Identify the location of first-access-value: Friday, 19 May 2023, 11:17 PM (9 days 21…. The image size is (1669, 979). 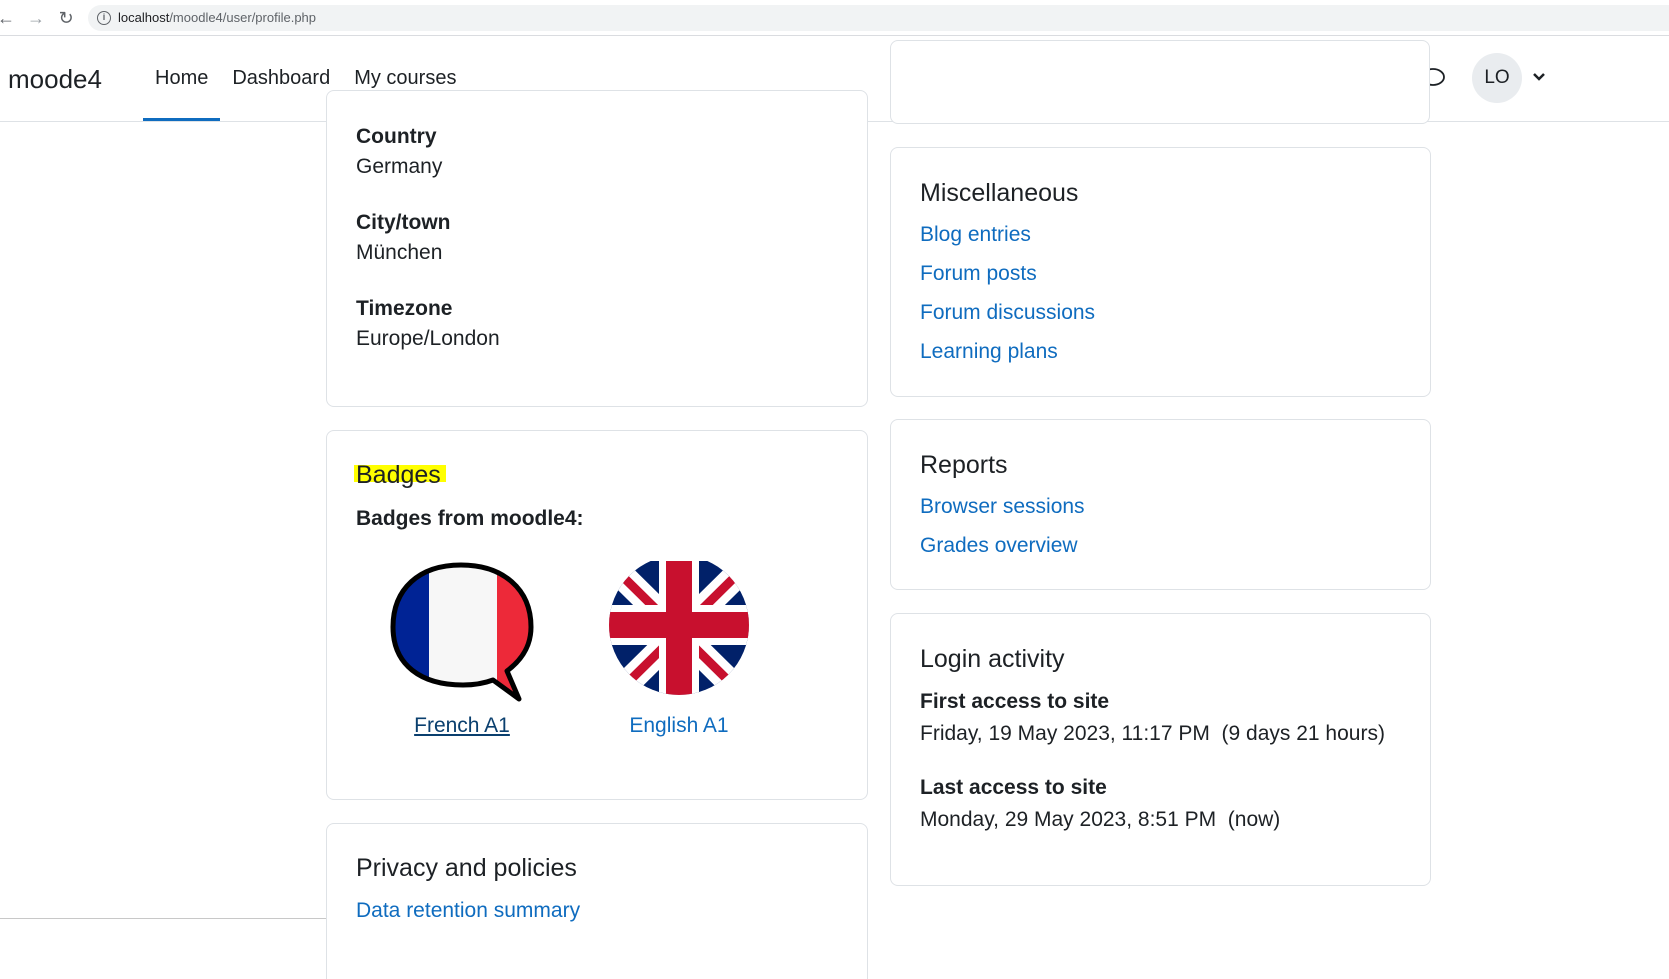
(1152, 733).